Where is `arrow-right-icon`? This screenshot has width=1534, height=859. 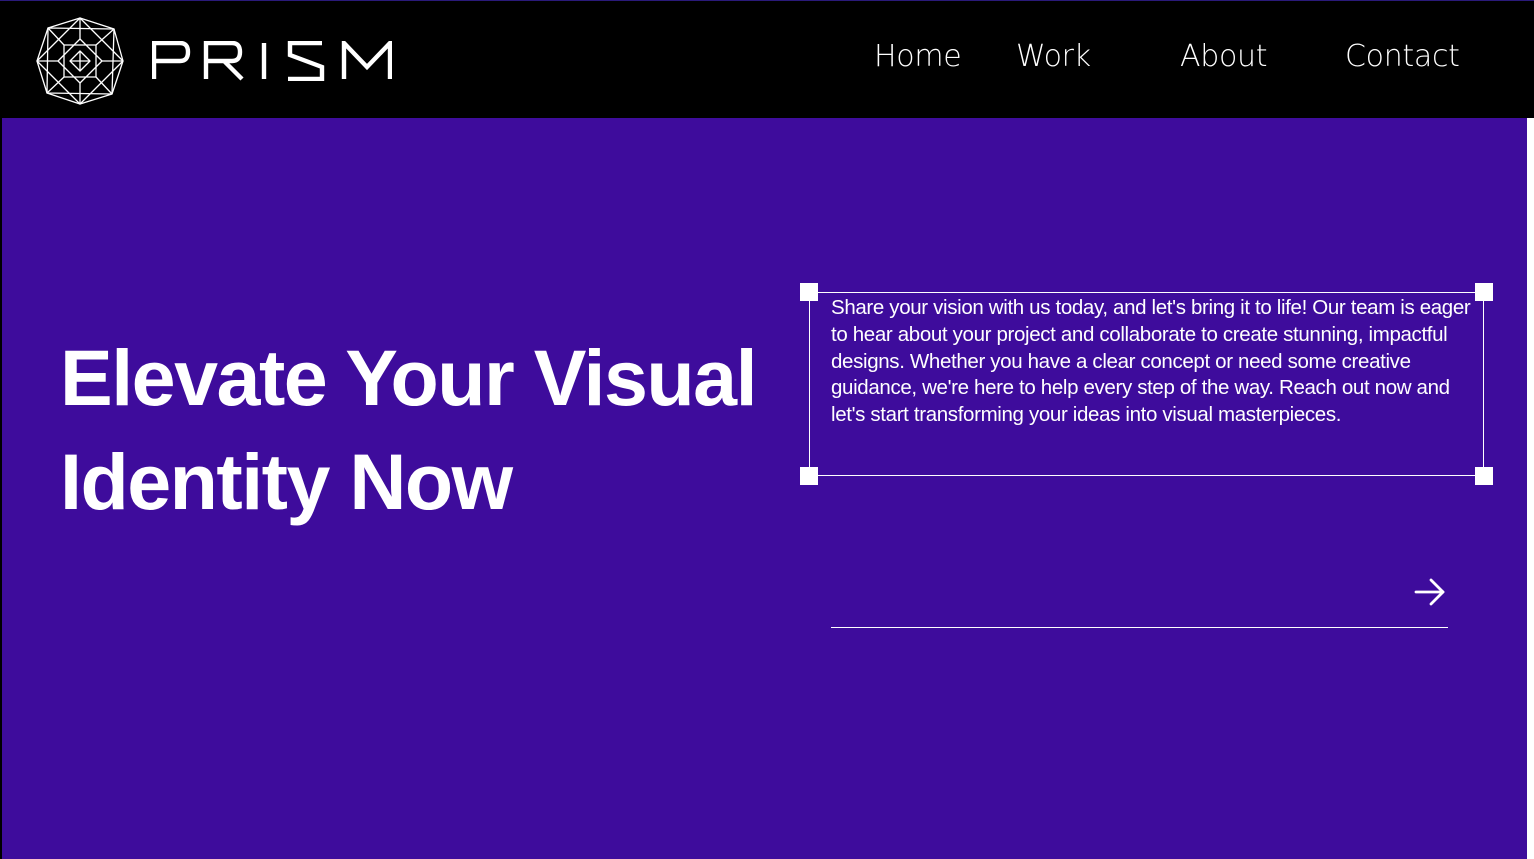 arrow-right-icon is located at coordinates (1429, 592).